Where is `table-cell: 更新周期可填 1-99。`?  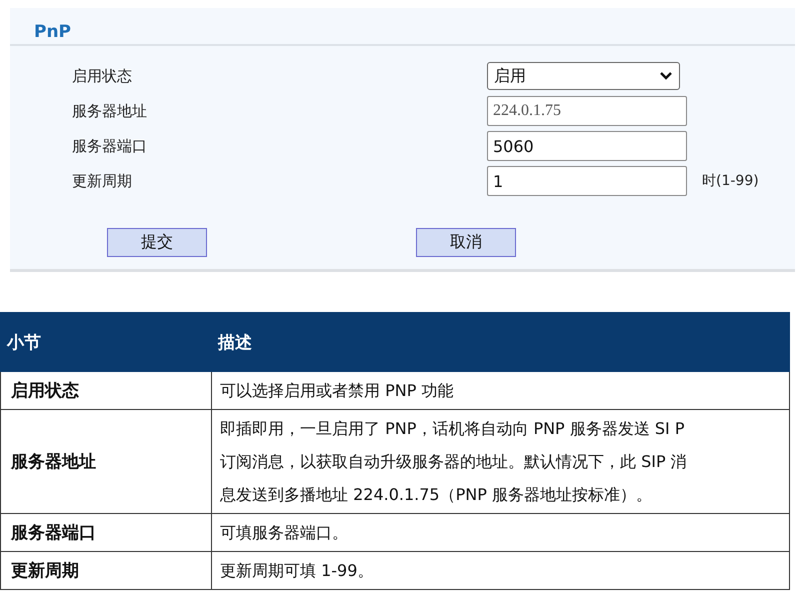
table-cell: 更新周期可填 1-99。 is located at coordinates (501, 571).